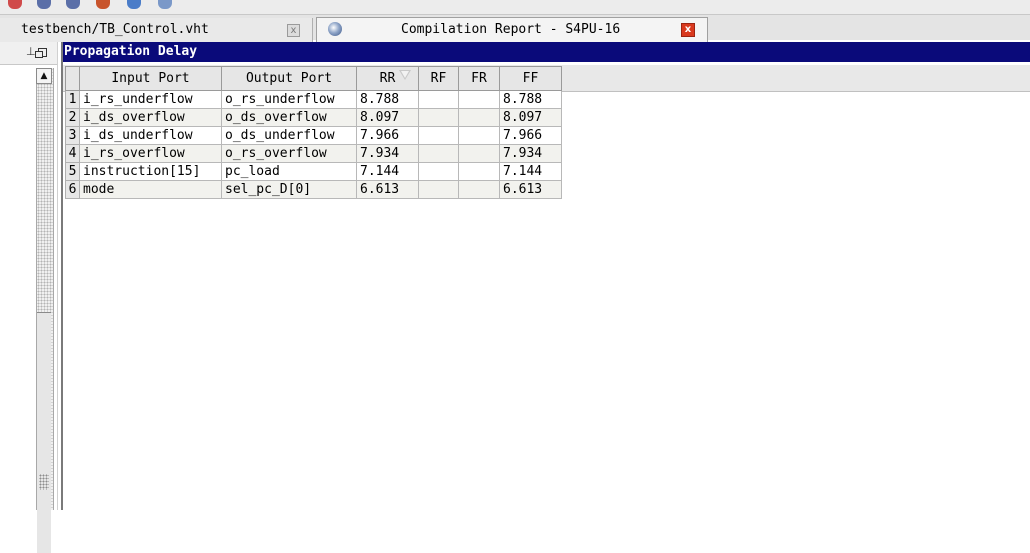  I want to click on column-header-input-port: Input Port, so click(150, 78).